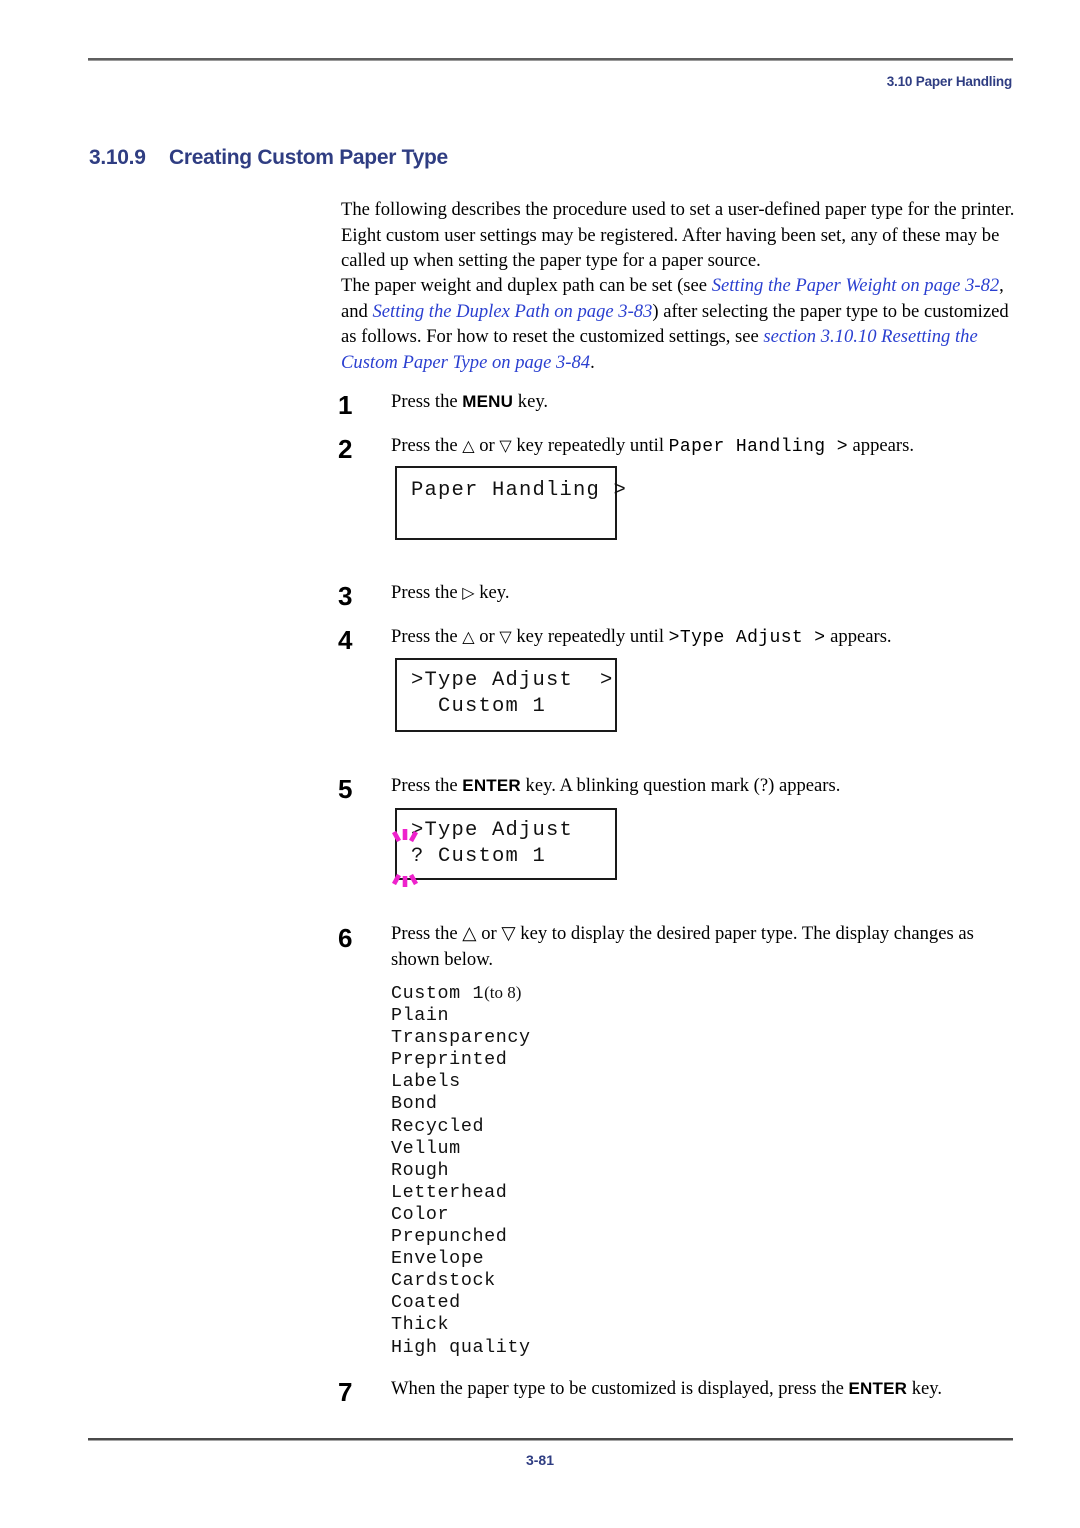 The width and height of the screenshot is (1080, 1528). Describe the element at coordinates (461, 1104) in the screenshot. I see `paper-type-item: Bond` at that location.